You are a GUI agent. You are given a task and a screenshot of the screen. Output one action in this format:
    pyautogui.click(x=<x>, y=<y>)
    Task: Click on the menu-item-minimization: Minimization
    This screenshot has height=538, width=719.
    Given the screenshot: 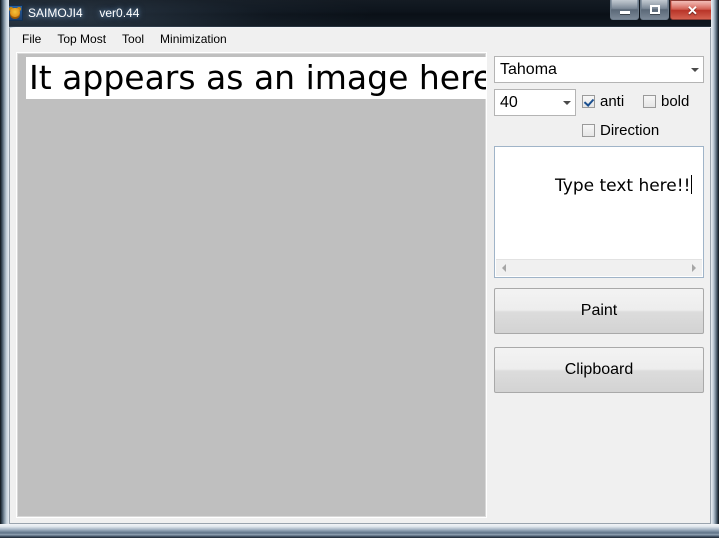 What is the action you would take?
    pyautogui.click(x=193, y=39)
    